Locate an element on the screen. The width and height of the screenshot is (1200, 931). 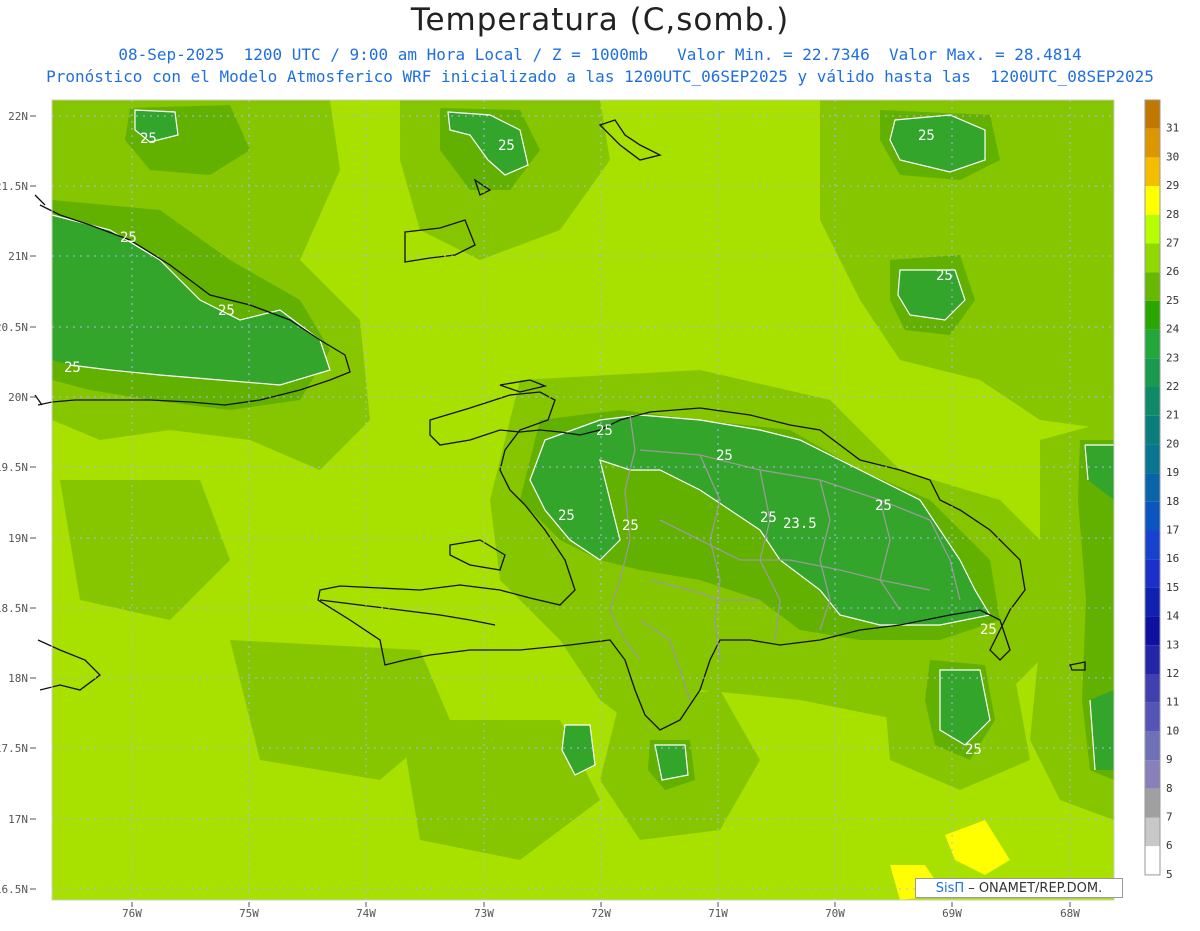
contour-label: 23.5 is located at coordinates (800, 524).